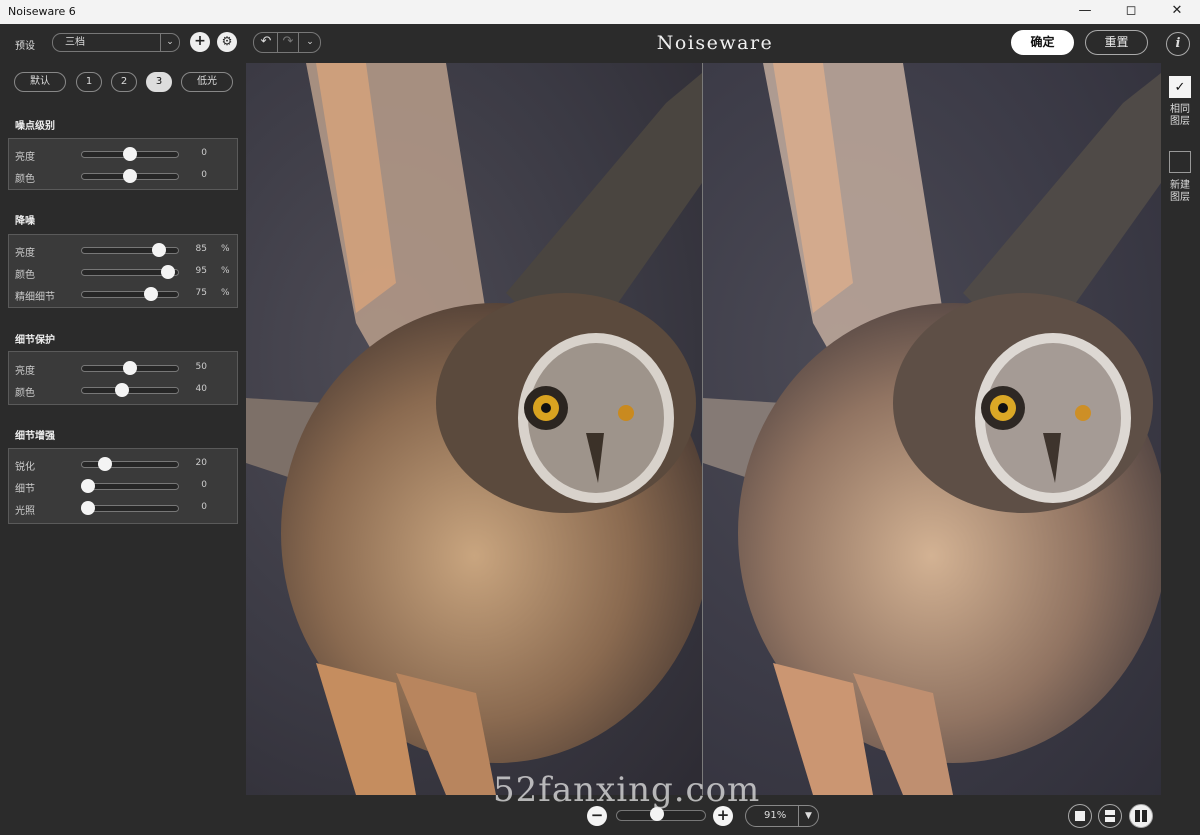 This screenshot has width=1200, height=835. What do you see at coordinates (201, 367) in the screenshot?
I see `slider-value: 50` at bounding box center [201, 367].